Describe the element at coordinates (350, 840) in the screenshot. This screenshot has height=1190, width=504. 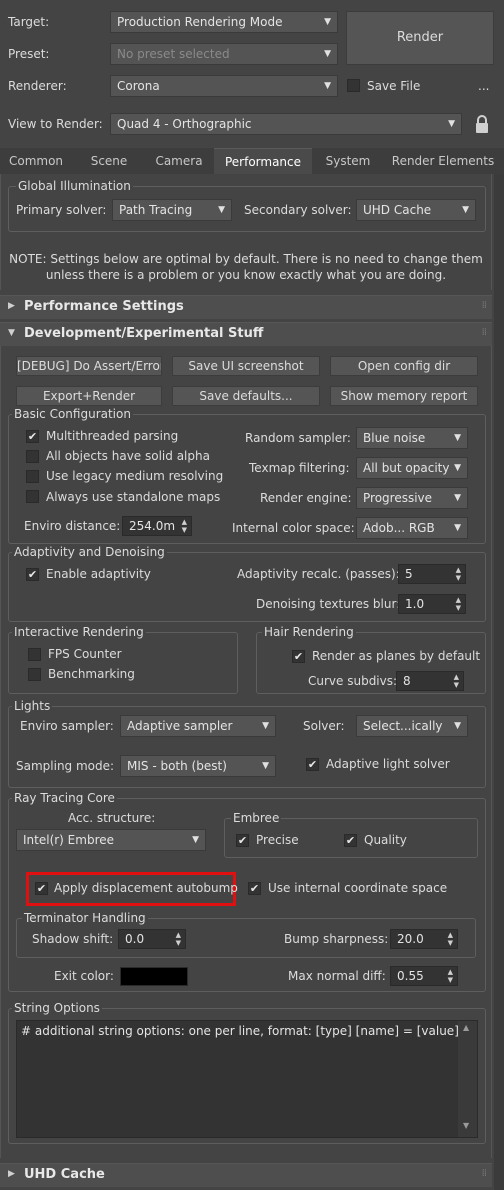
I see `quality-checkbox: ✔` at that location.